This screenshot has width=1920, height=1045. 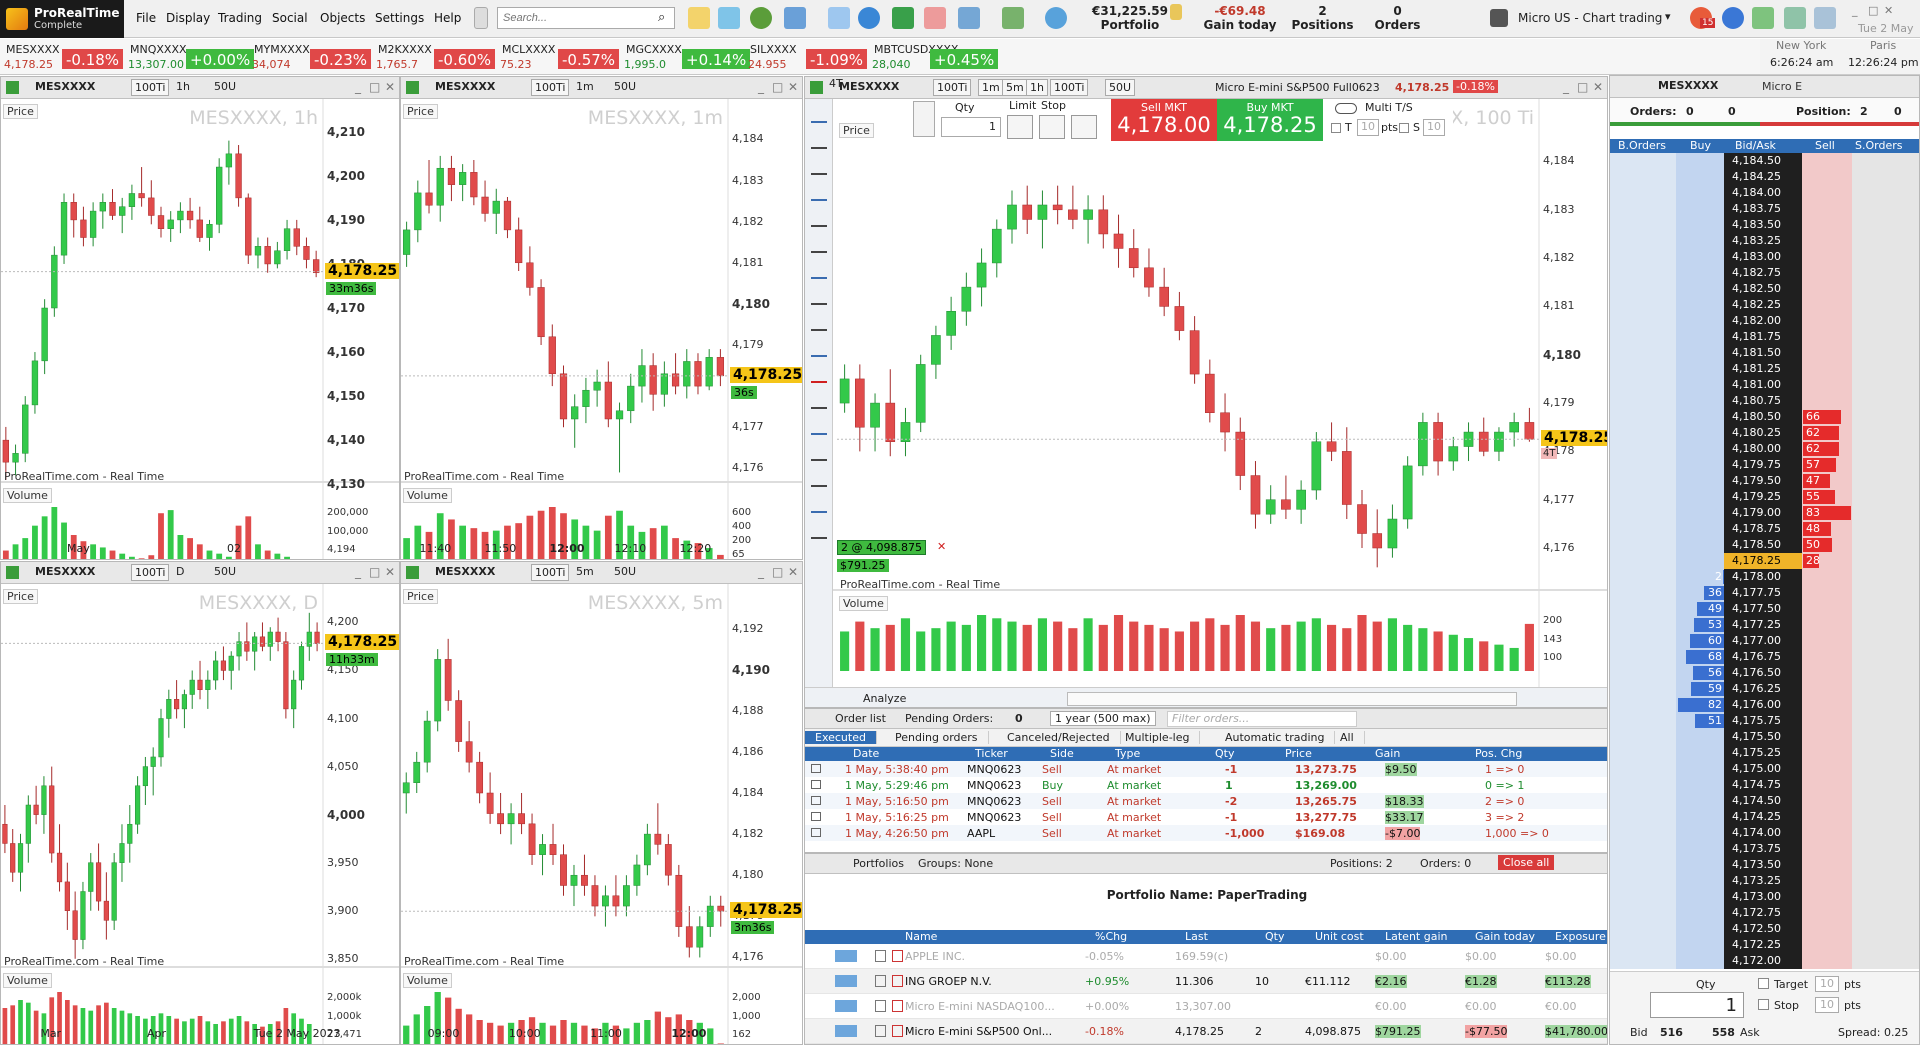 I want to click on portfolio-column-header: Name, so click(x=921, y=936).